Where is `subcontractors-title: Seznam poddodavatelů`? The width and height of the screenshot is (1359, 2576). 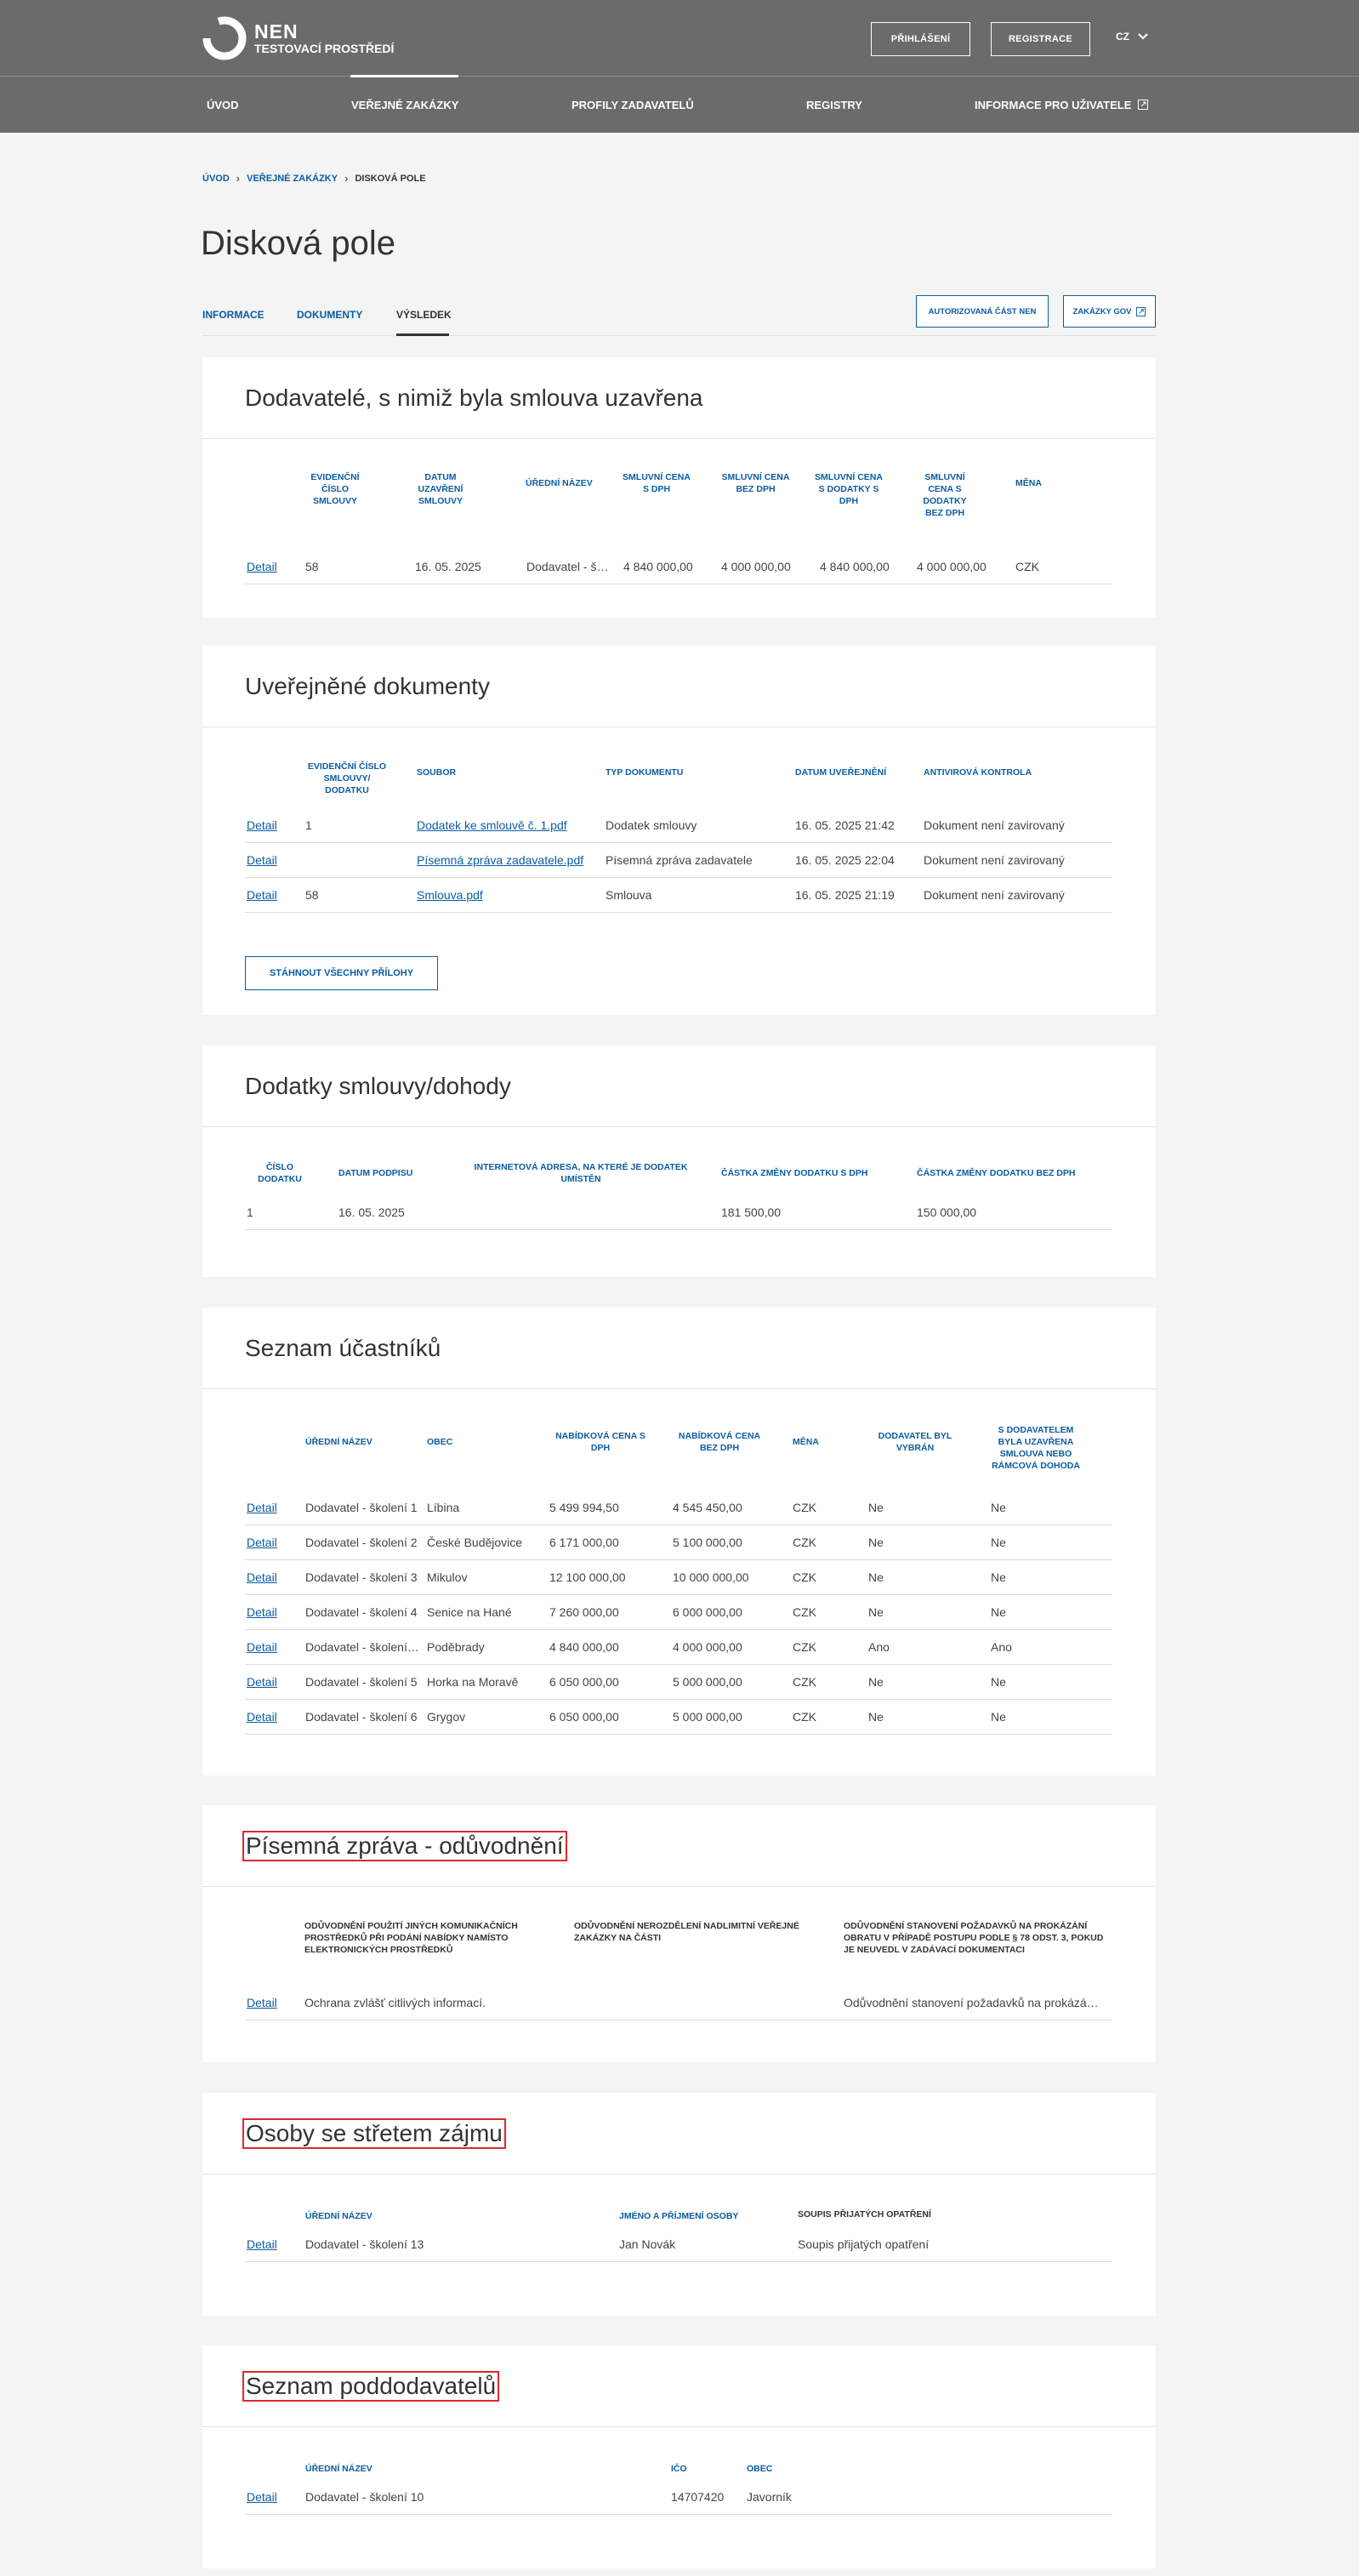 subcontractors-title: Seznam poddodavatelů is located at coordinates (371, 2386).